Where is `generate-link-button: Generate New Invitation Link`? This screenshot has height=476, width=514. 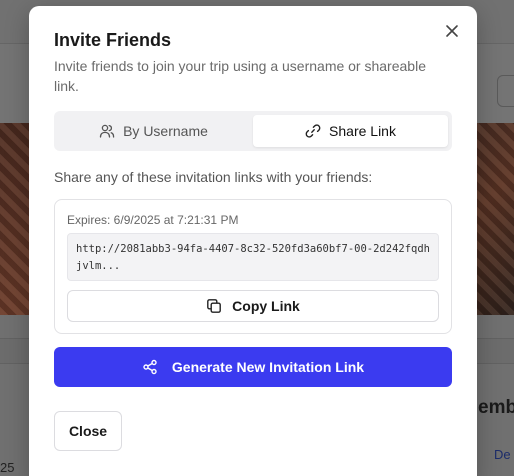
generate-link-button: Generate New Invitation Link is located at coordinates (253, 367).